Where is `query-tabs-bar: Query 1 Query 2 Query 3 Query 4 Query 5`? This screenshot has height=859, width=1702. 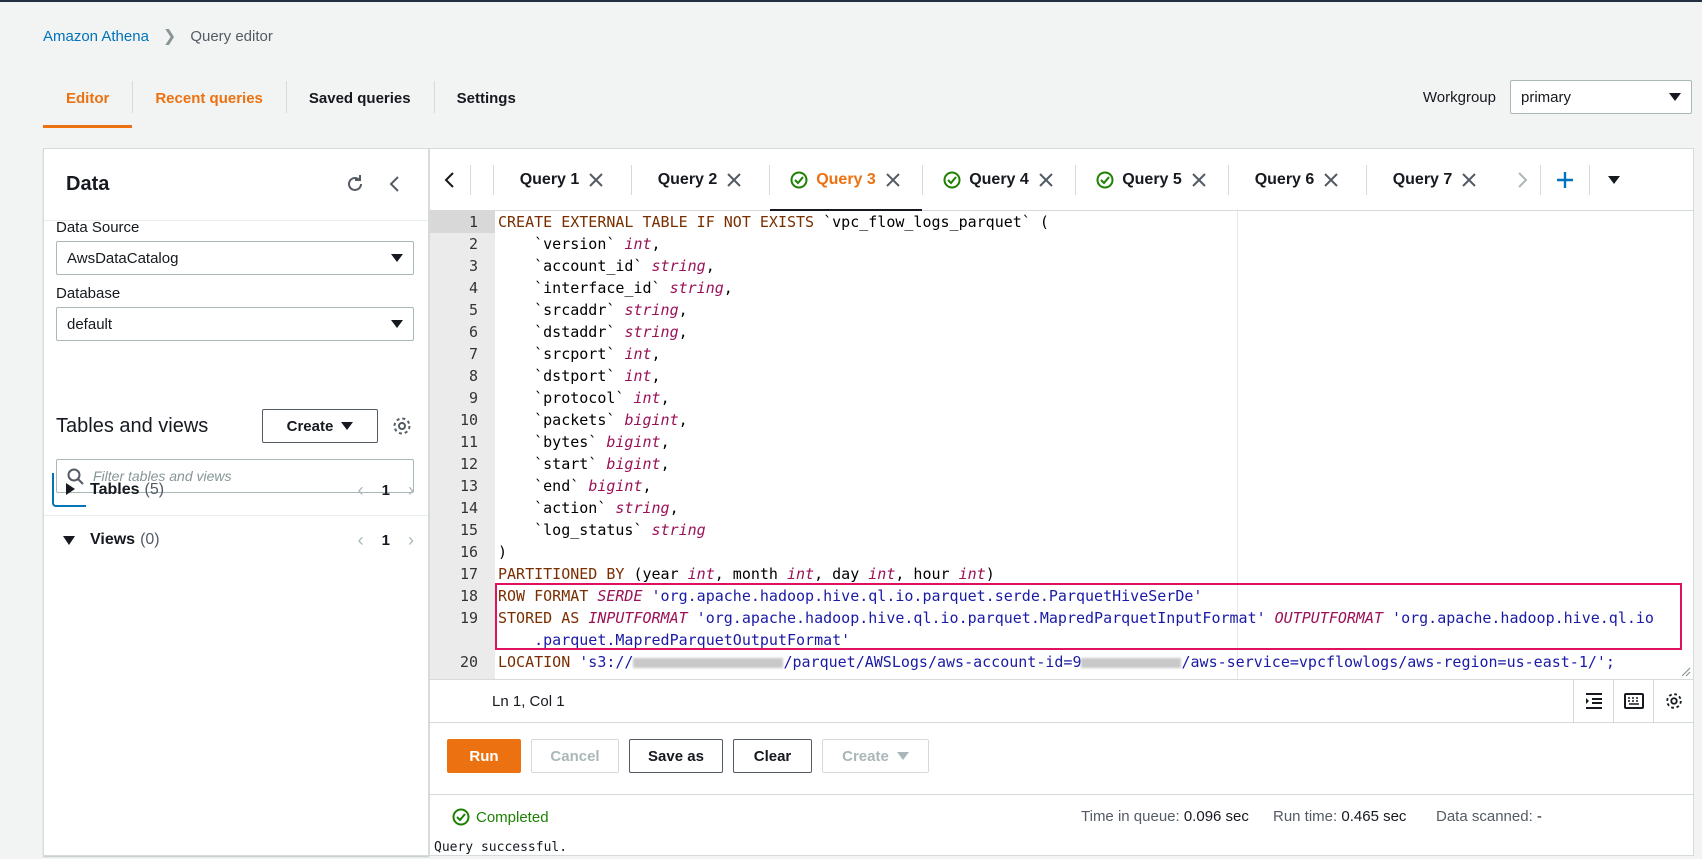
query-tabs-bar: Query 1 Query 2 Query 3 Query 4 Query 5 is located at coordinates (1061, 180).